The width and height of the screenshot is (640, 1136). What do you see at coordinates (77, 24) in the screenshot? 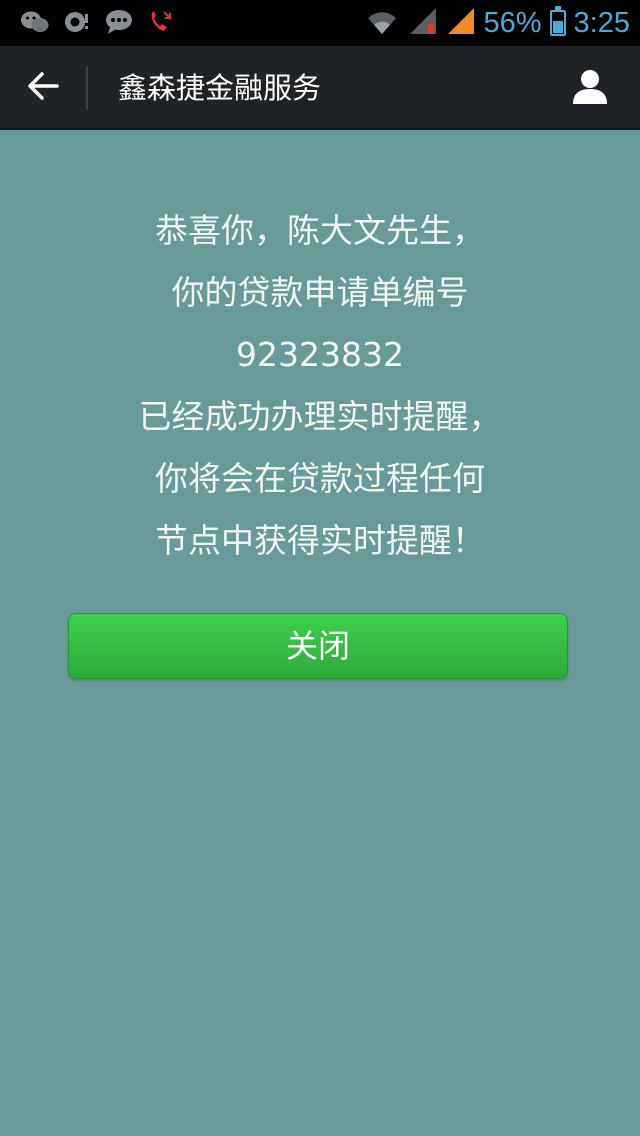
I see `camera-icon` at bounding box center [77, 24].